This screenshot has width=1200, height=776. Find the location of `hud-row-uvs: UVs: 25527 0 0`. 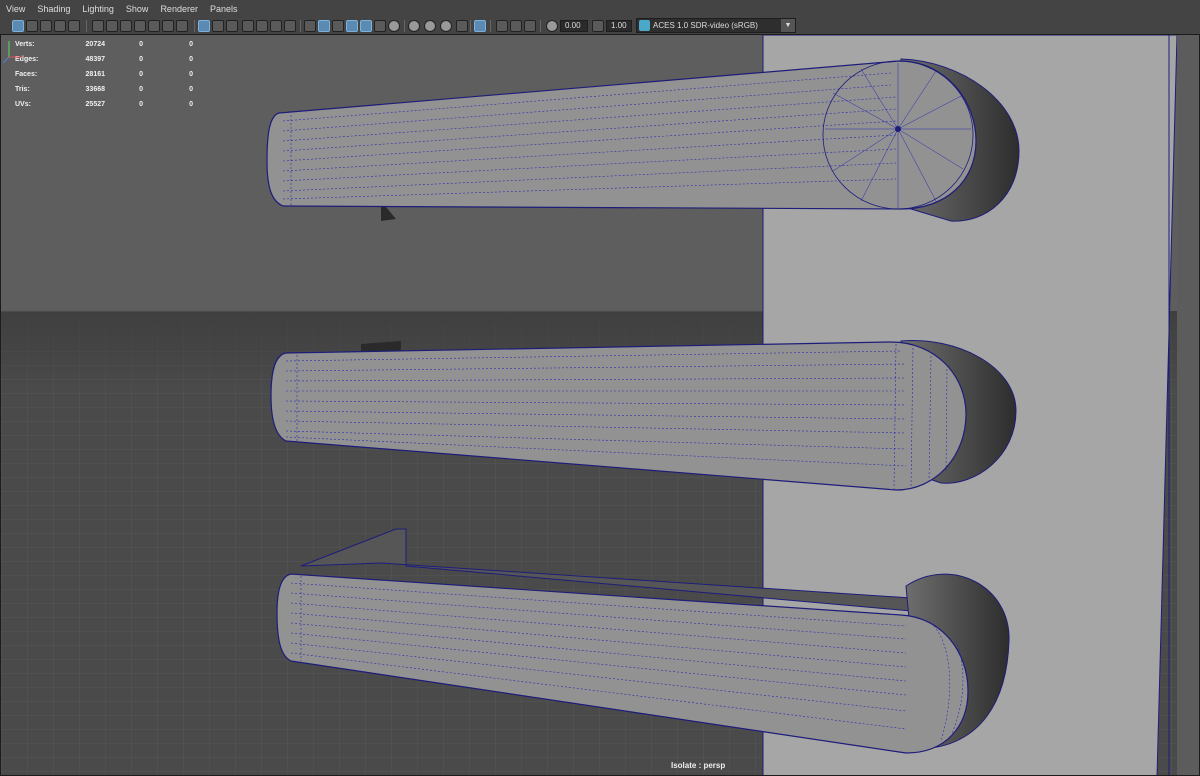

hud-row-uvs: UVs: 25527 0 0 is located at coordinates (104, 104).